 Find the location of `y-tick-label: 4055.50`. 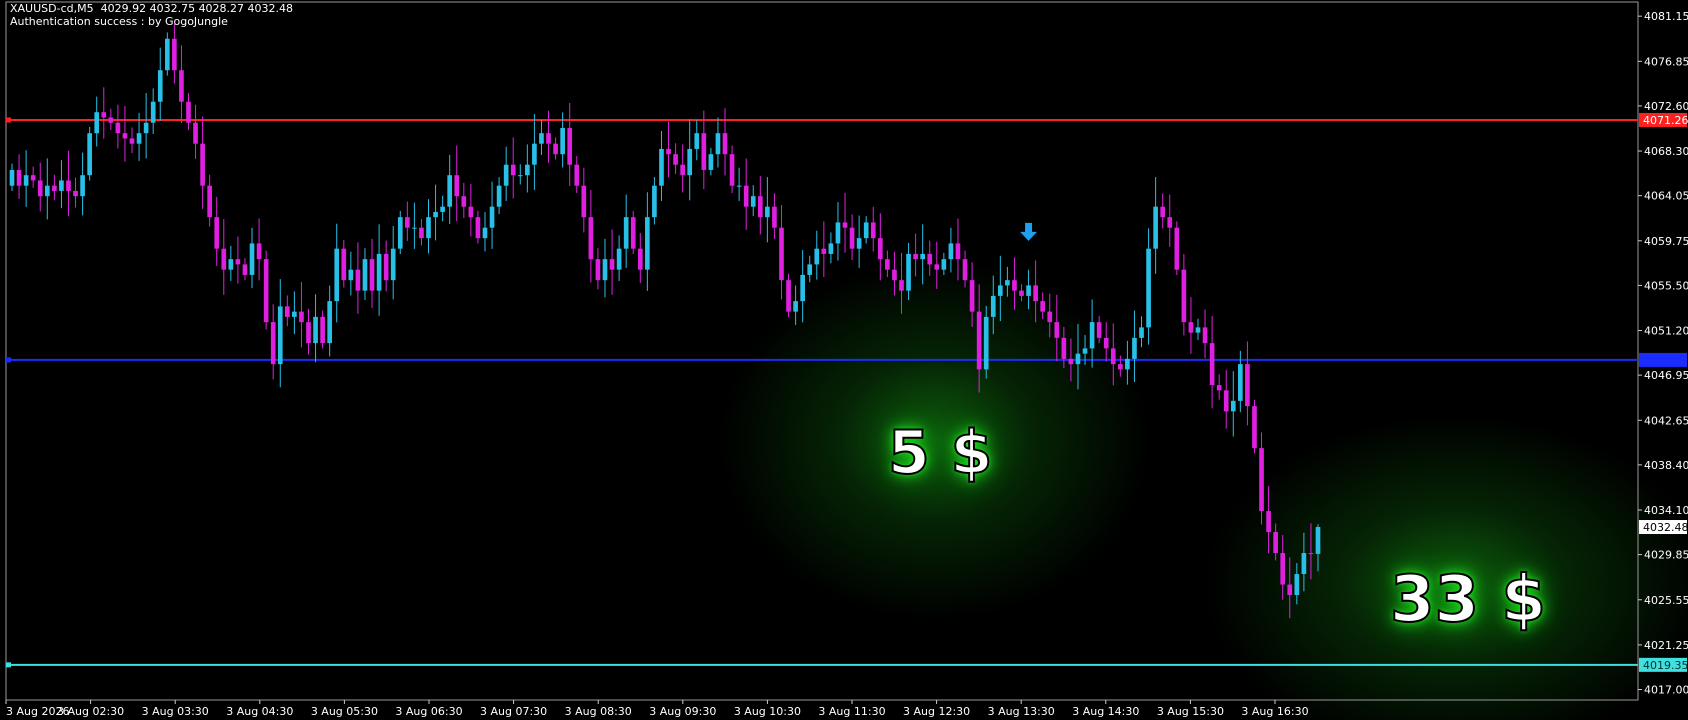

y-tick-label: 4055.50 is located at coordinates (1666, 285).